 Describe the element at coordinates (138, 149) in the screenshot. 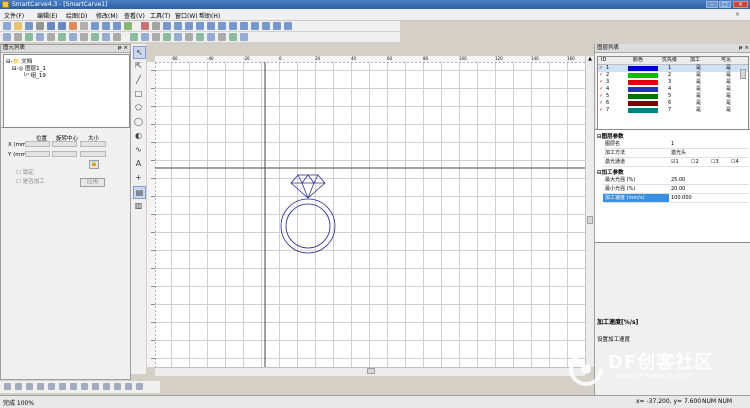

I see `bezier-icon: ∿` at that location.